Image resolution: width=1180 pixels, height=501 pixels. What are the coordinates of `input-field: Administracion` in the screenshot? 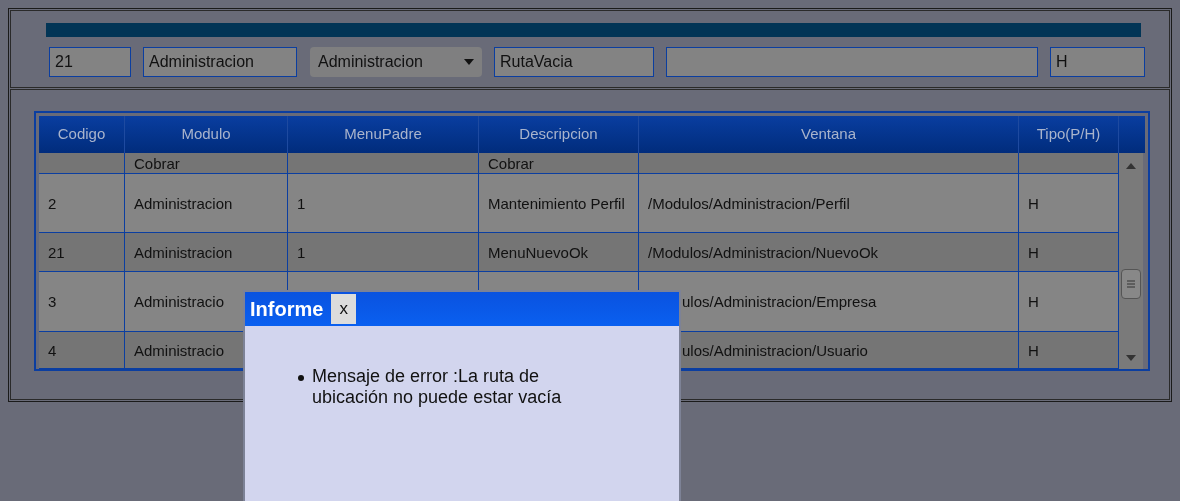 It's located at (220, 62).